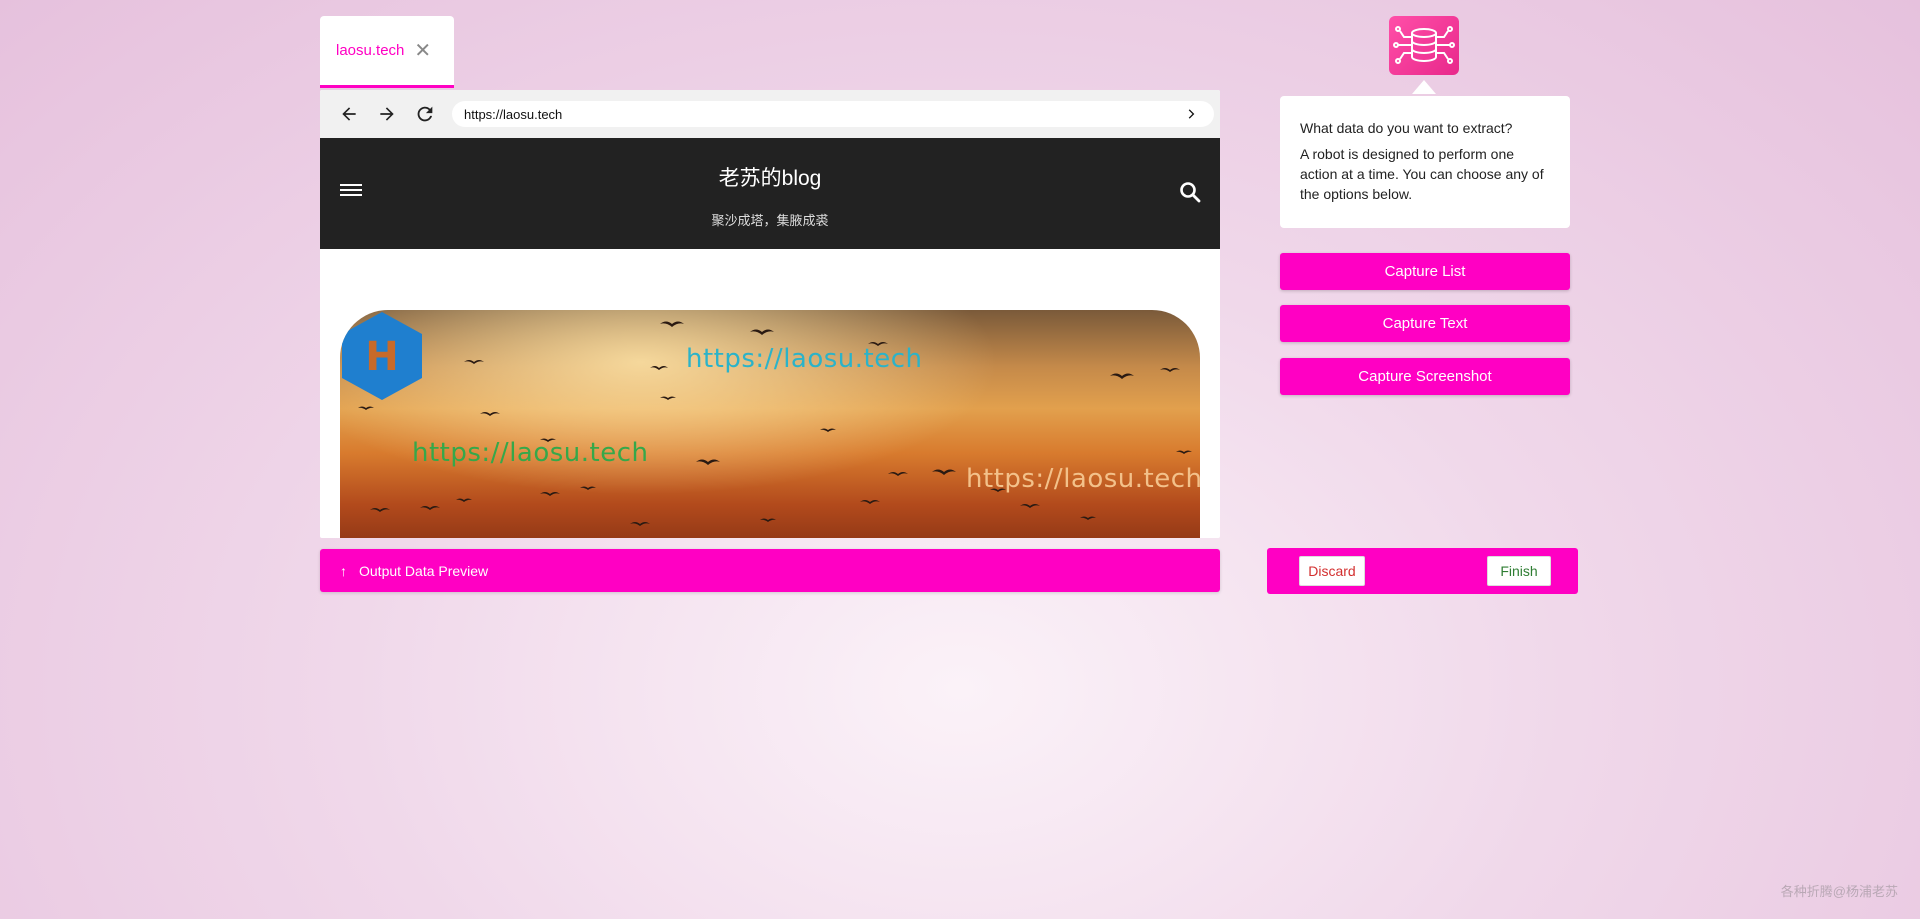 Image resolution: width=1920 pixels, height=919 pixels. I want to click on hexo-logo-icon: H, so click(382, 356).